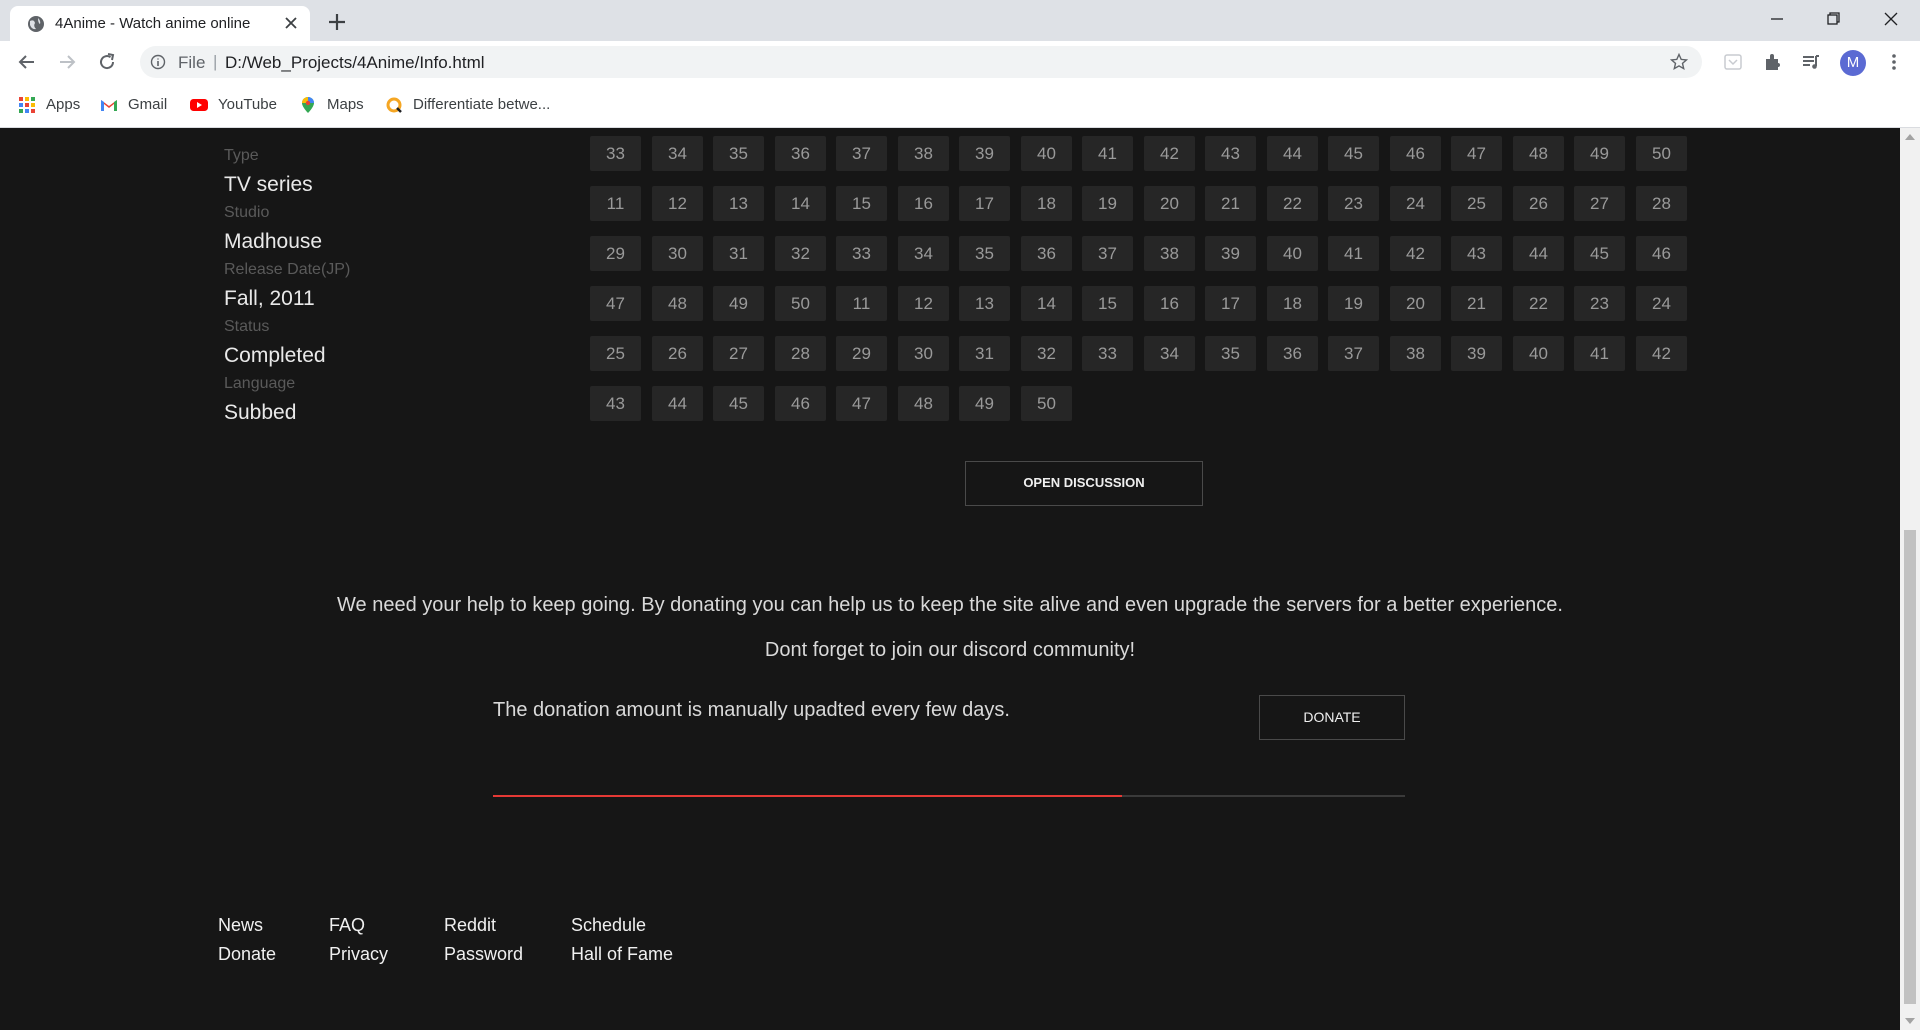 The image size is (1920, 1030). I want to click on episode-button: 43, so click(615, 403).